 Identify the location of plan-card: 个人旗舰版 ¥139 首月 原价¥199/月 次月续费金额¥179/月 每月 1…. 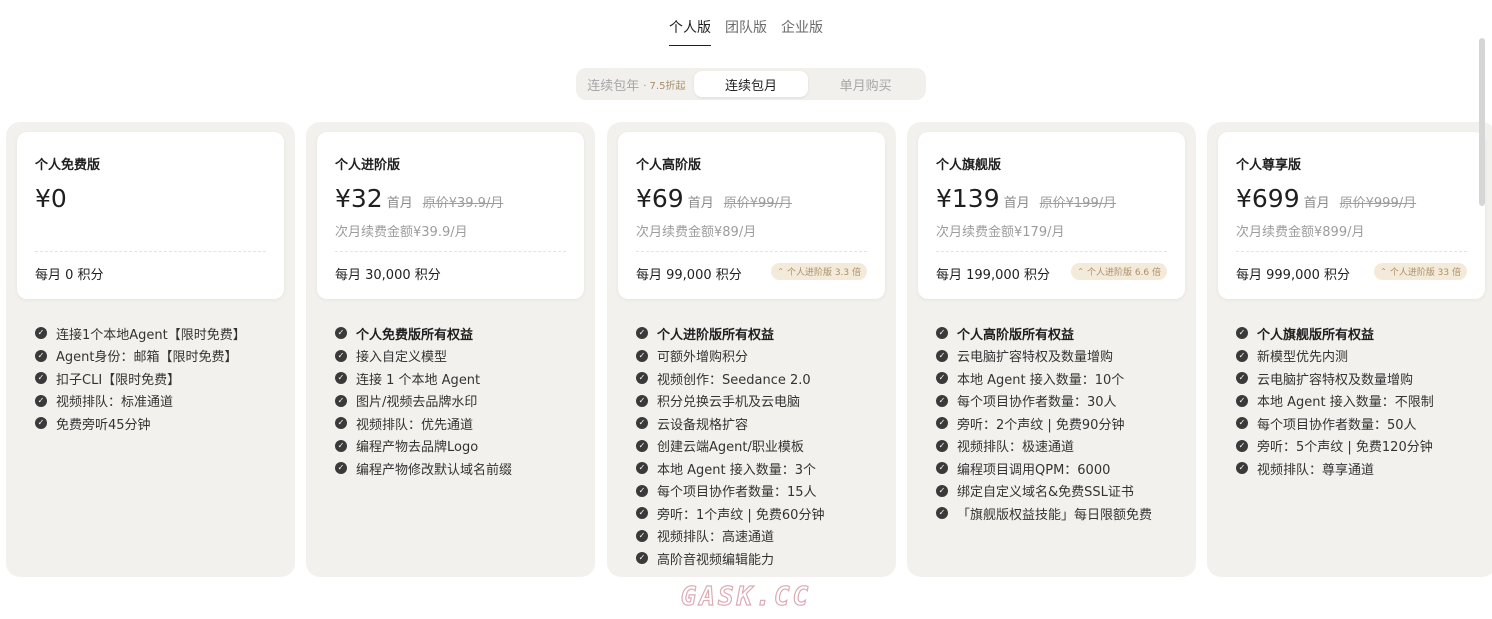
(1051, 215).